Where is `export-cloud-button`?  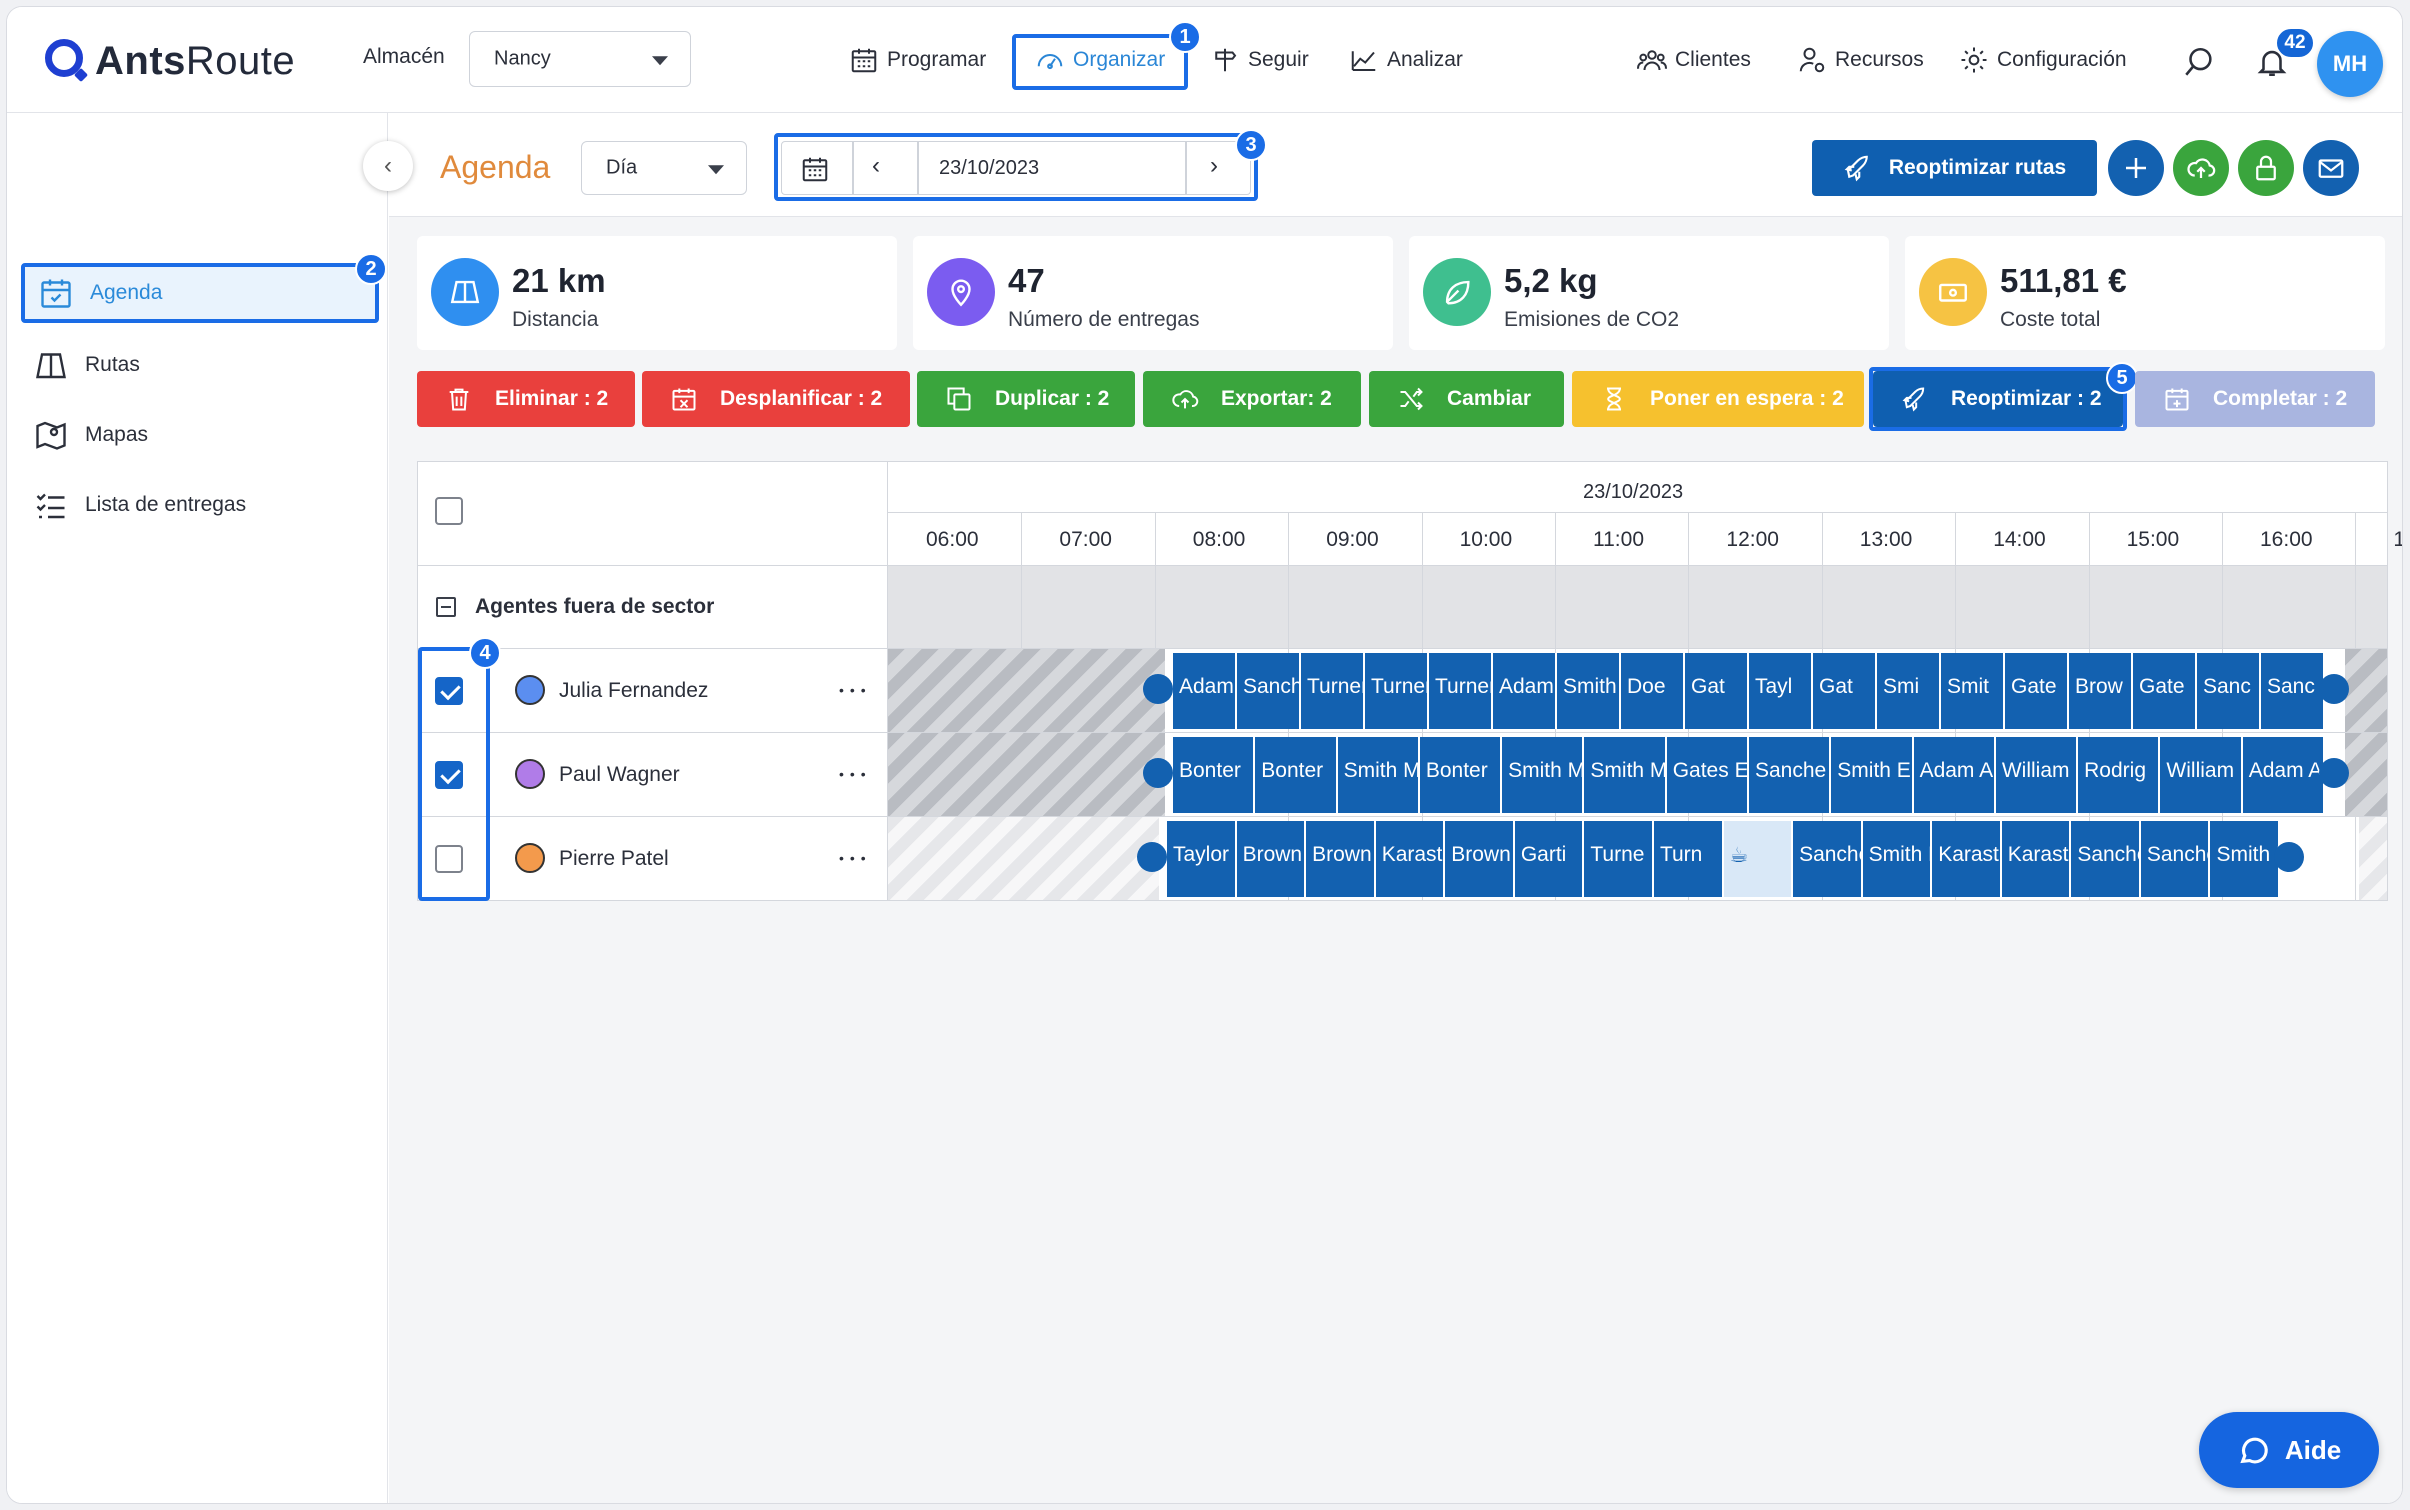 export-cloud-button is located at coordinates (2201, 168).